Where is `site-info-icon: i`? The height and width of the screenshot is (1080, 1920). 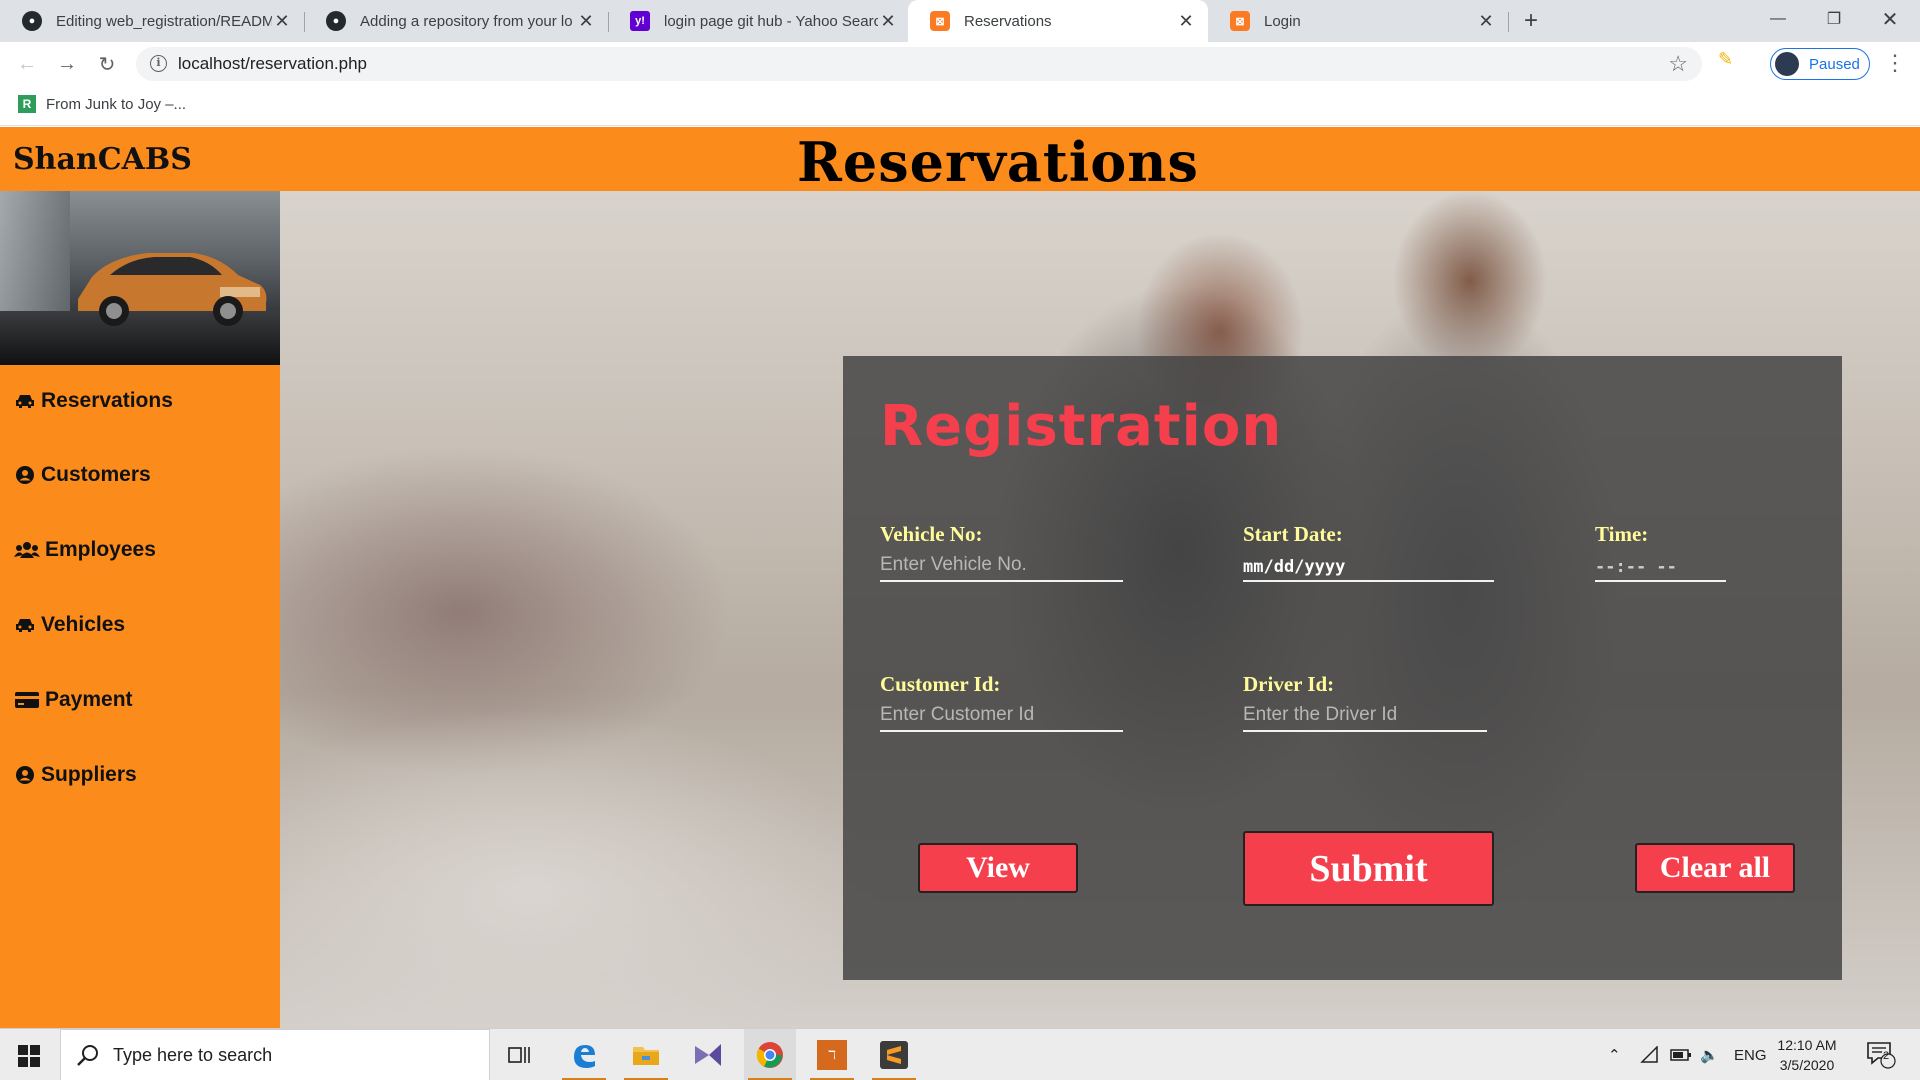
site-info-icon: i is located at coordinates (158, 63).